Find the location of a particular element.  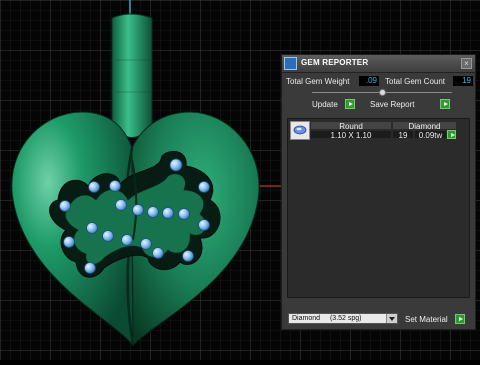

logo-icon is located at coordinates (290, 63).